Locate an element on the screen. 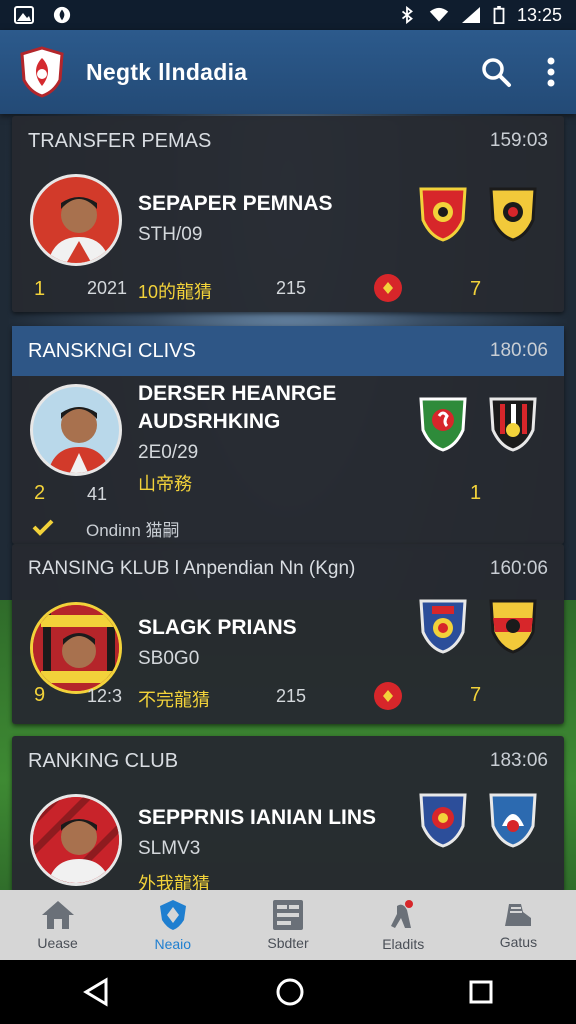 The image size is (576, 1024). bluetooth-icon is located at coordinates (407, 15).